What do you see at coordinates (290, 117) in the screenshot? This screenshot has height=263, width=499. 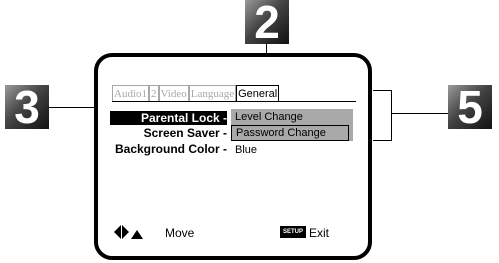 I see `menu-item-level-change: Level Change` at bounding box center [290, 117].